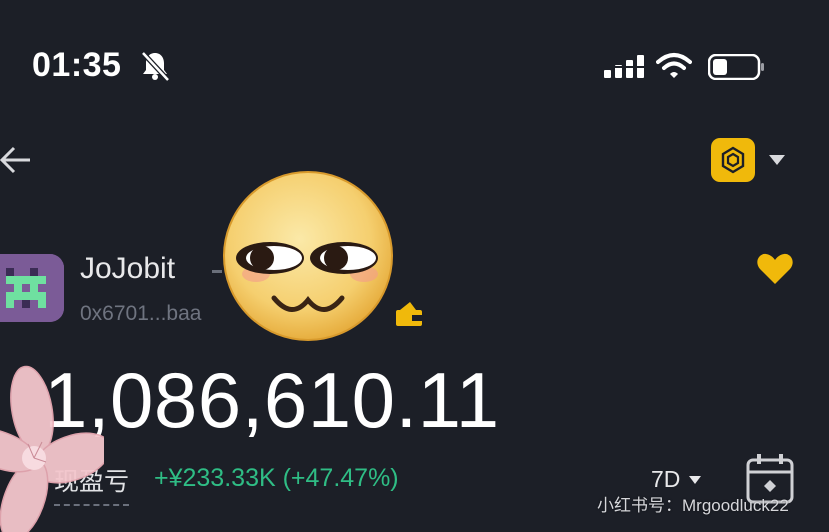  Describe the element at coordinates (666, 479) in the screenshot. I see `period-label: 7D` at that location.